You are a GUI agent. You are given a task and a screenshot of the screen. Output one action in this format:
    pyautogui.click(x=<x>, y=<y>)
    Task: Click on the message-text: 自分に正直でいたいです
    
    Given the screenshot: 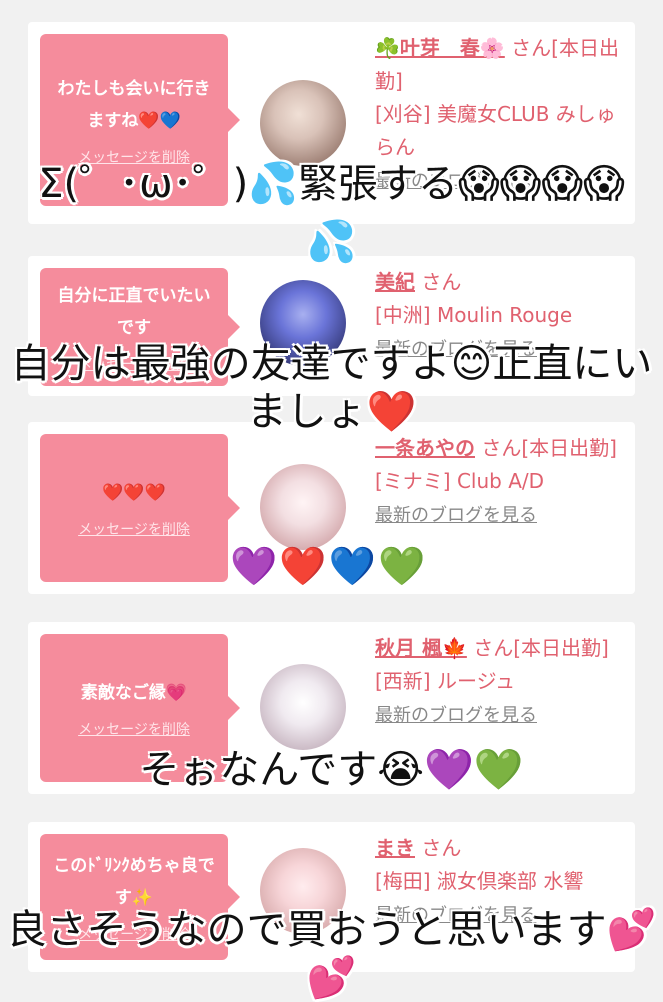 What is the action you would take?
    pyautogui.click(x=134, y=312)
    